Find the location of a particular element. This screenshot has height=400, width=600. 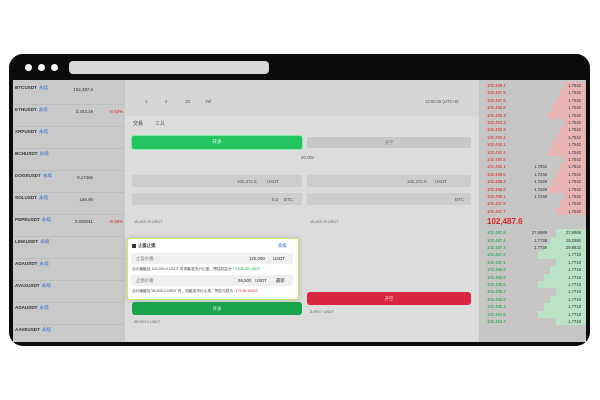

ask-price: 102,498.4 is located at coordinates (496, 85).